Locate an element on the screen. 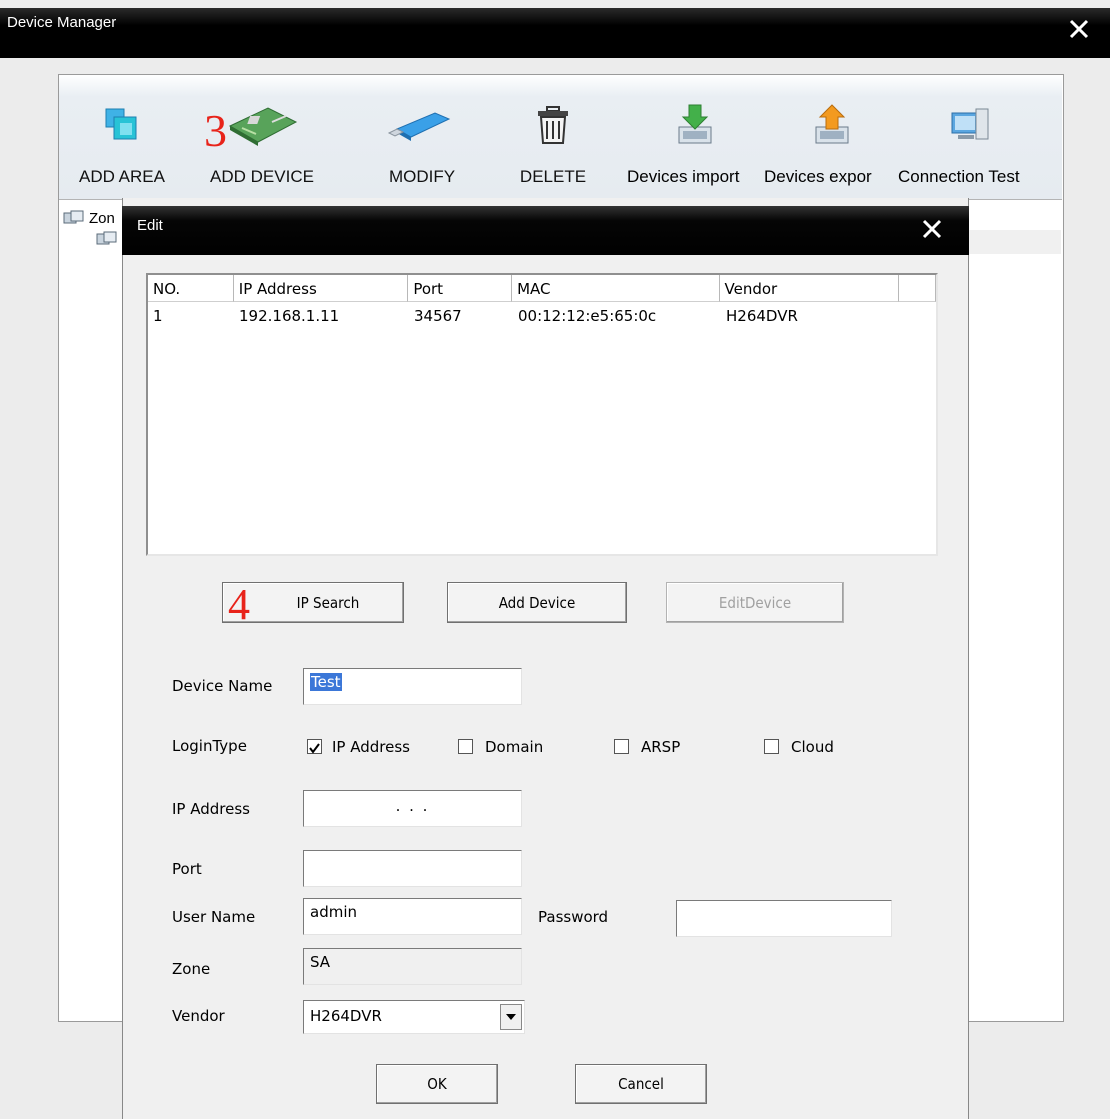  login-type-label: LoginType is located at coordinates (209, 746).